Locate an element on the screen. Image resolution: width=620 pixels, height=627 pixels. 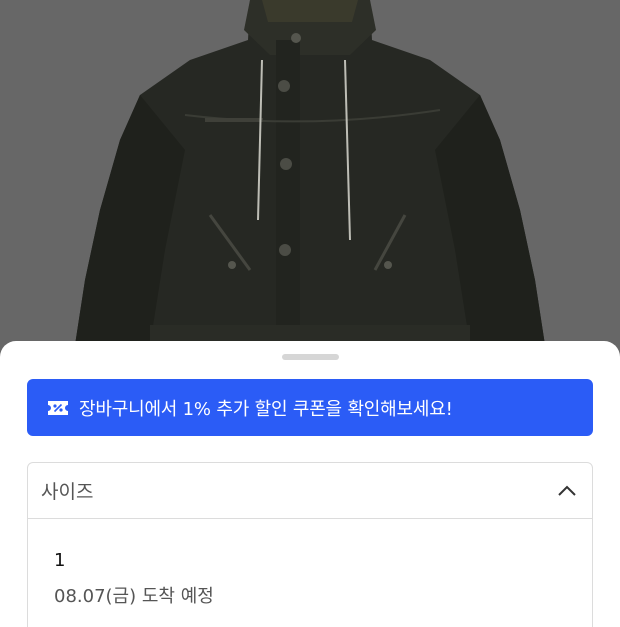
chevron-up-icon is located at coordinates (567, 490).